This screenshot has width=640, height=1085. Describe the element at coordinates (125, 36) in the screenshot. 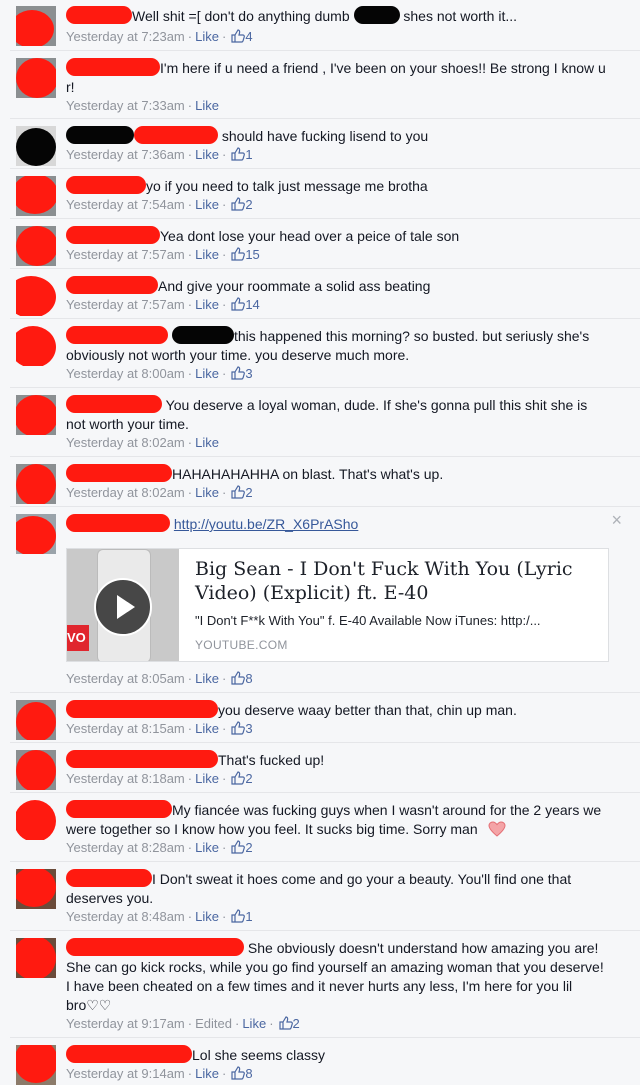

I see `timestamp: Yesterday at 7:23am` at that location.